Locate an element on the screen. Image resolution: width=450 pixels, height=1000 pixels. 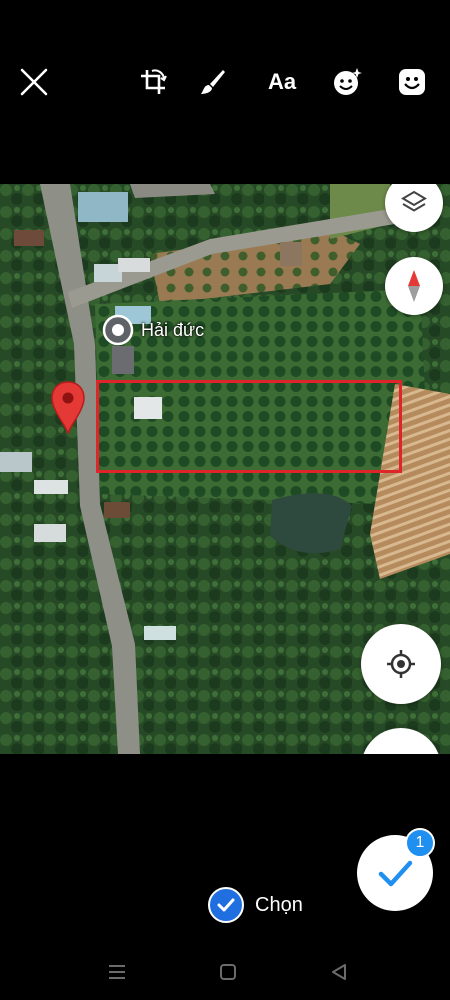
brush-button is located at coordinates (212, 82).